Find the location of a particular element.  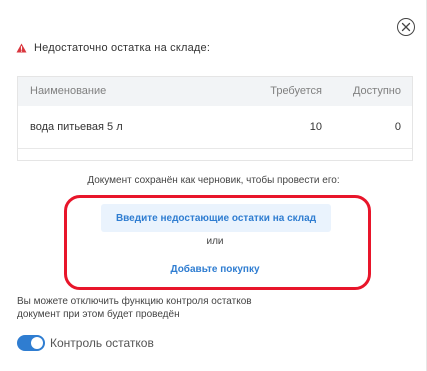

info-line: документ при этом будет проведён is located at coordinates (98, 314).